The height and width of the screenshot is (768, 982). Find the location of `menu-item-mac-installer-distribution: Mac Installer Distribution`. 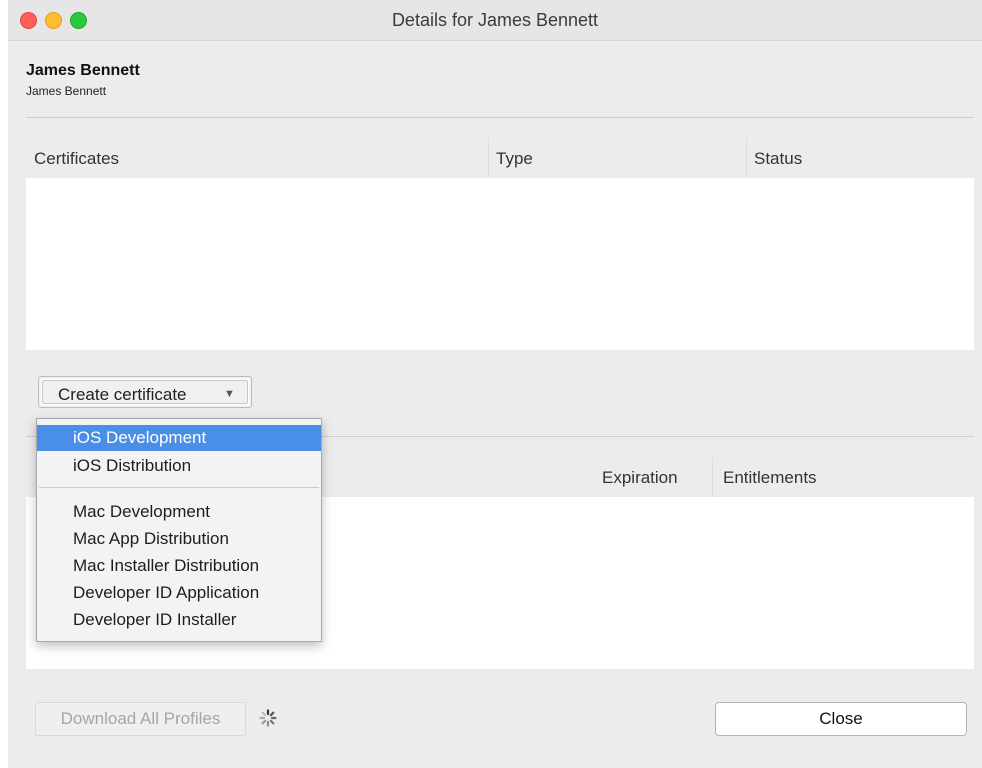

menu-item-mac-installer-distribution: Mac Installer Distribution is located at coordinates (179, 566).